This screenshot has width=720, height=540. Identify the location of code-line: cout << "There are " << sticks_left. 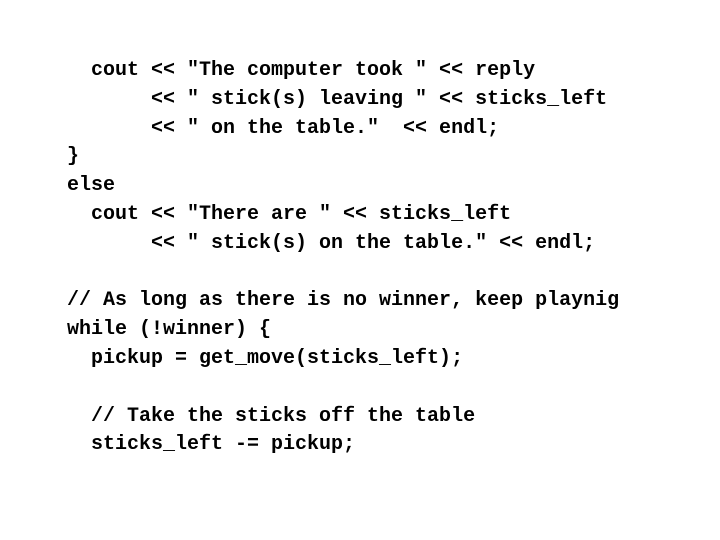
(289, 214).